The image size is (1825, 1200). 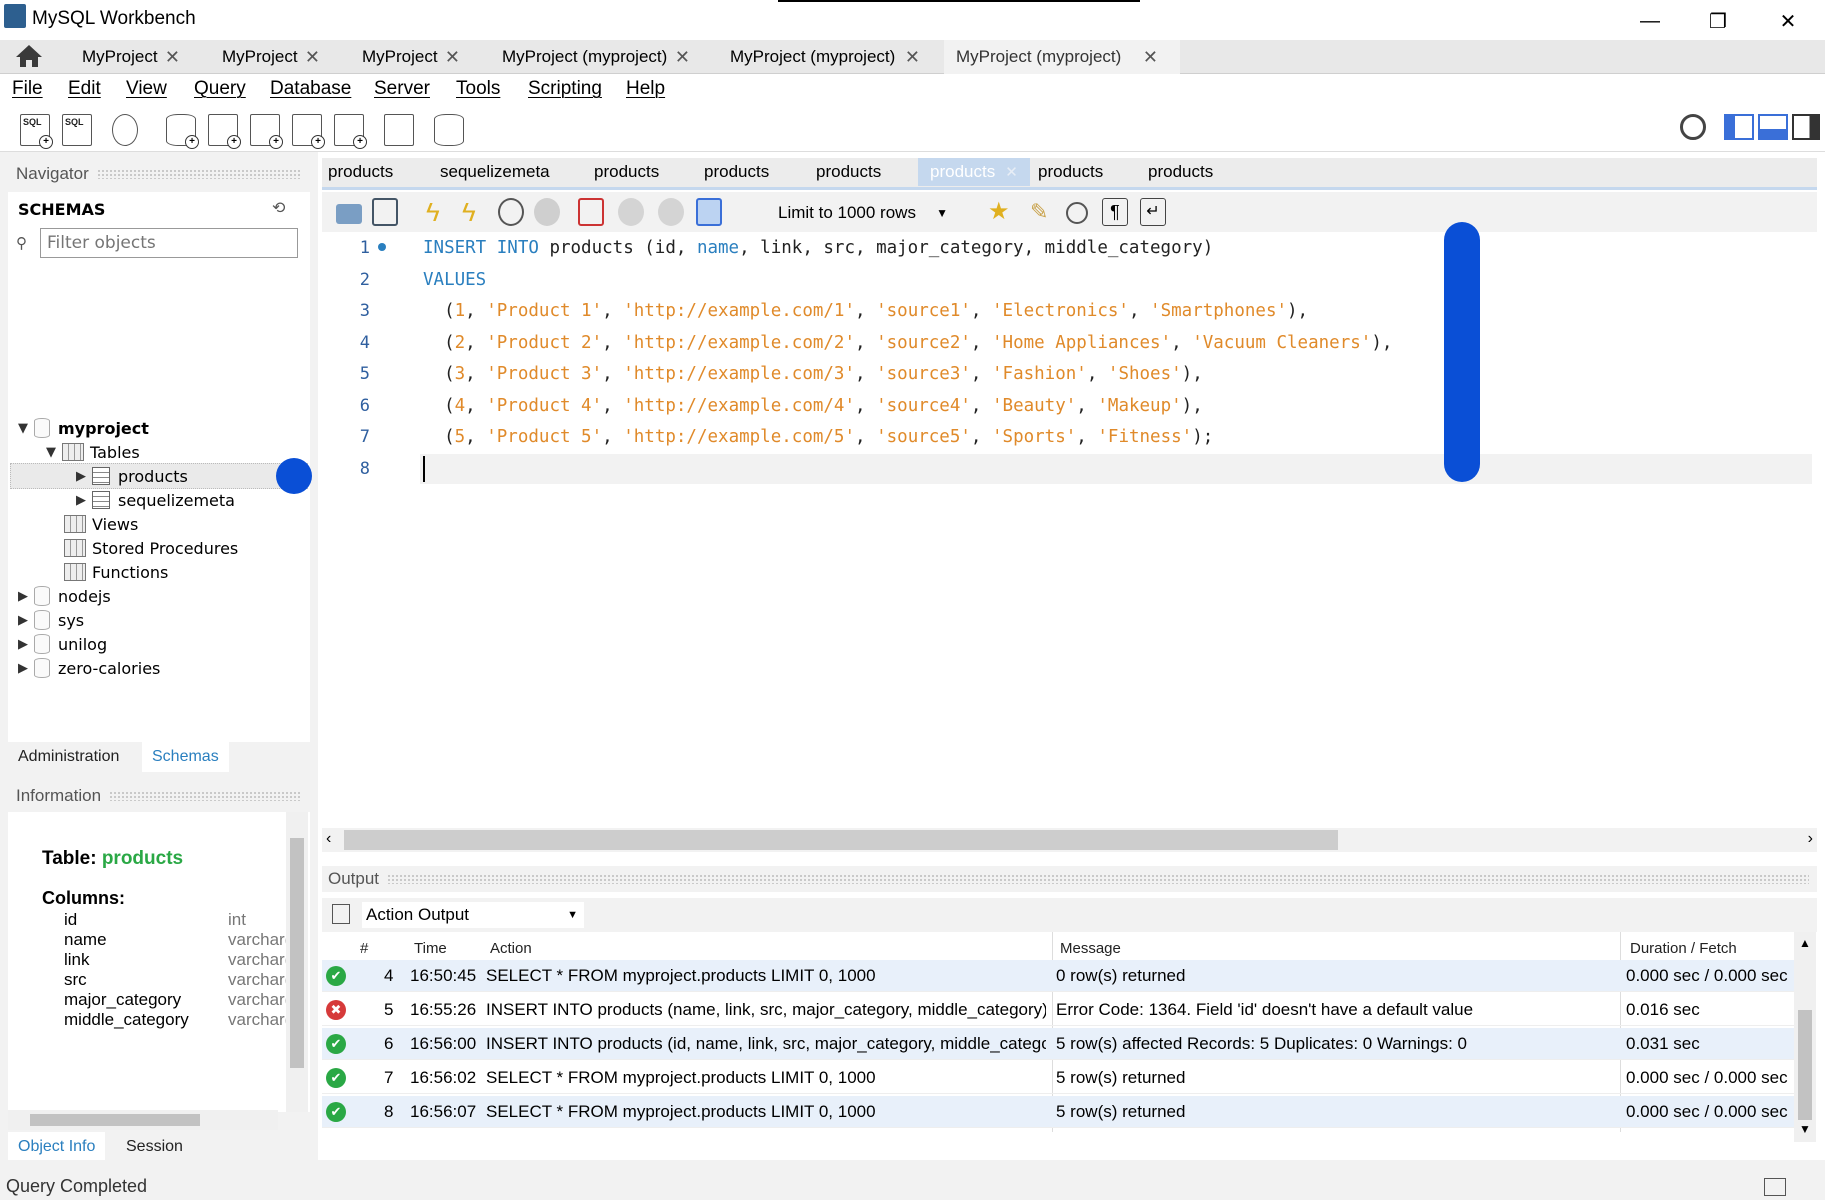 I want to click on restore-button: ❐, so click(x=1718, y=21).